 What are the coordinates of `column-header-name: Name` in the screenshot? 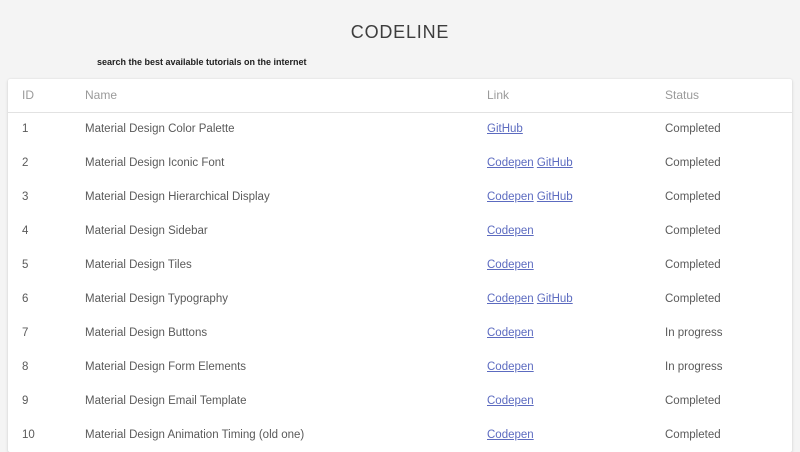 It's located at (272, 96).